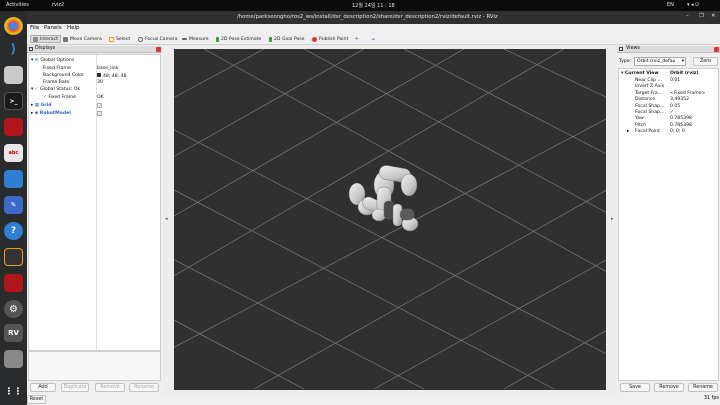 Image resolution: width=720 pixels, height=405 pixels. Describe the element at coordinates (373, 28) in the screenshot. I see `menu-bar: File Panels Help` at that location.